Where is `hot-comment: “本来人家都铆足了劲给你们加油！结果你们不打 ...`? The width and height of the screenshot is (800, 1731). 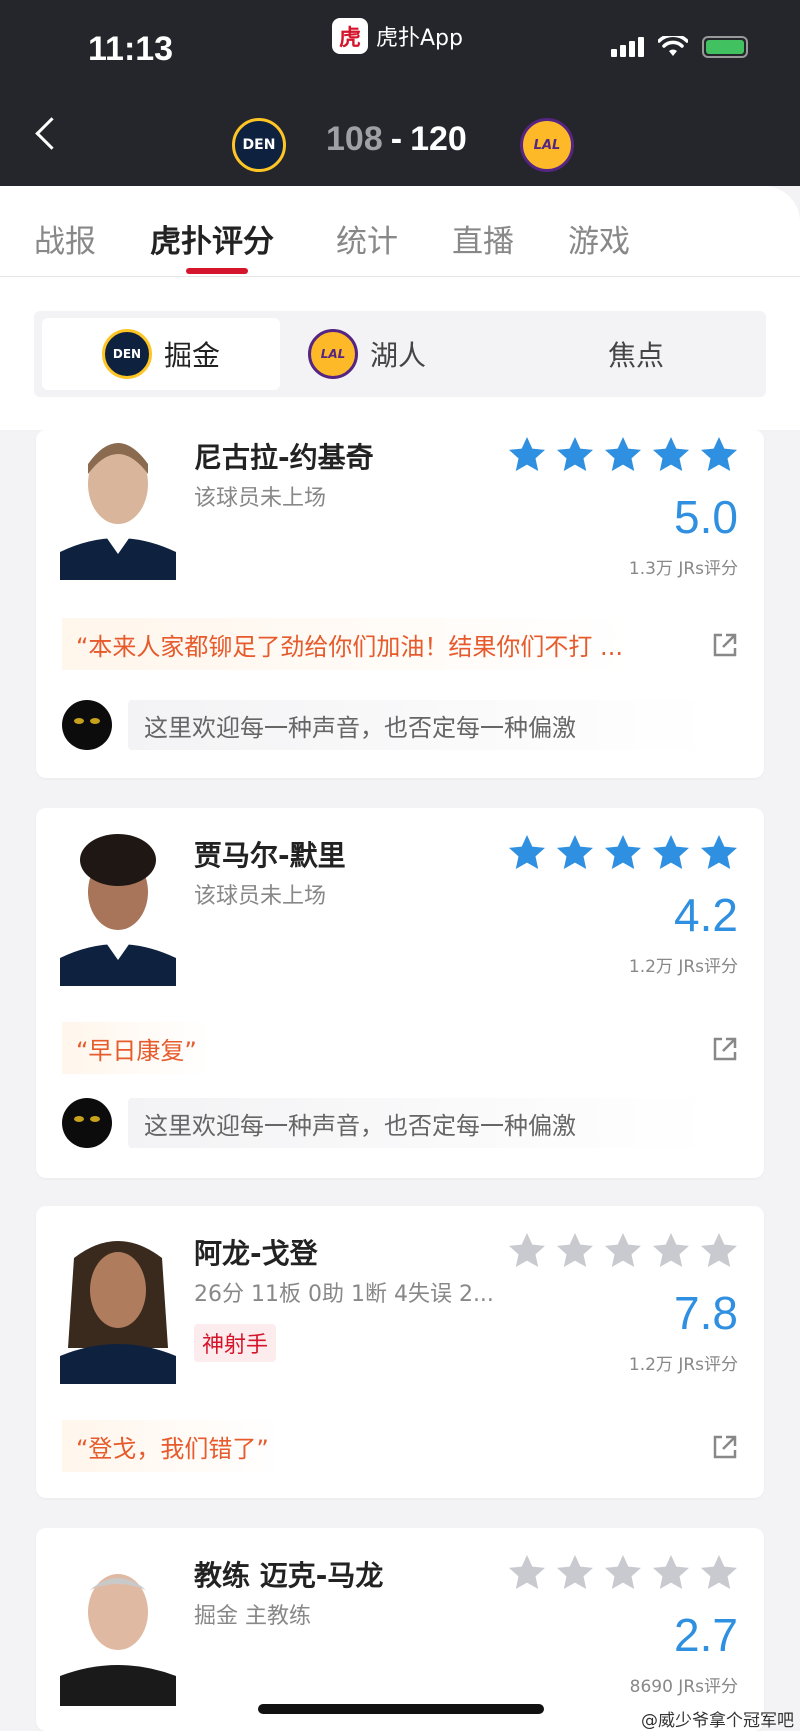 hot-comment: “本来人家都铆足了劲给你们加油！结果你们不打 ... is located at coordinates (349, 644).